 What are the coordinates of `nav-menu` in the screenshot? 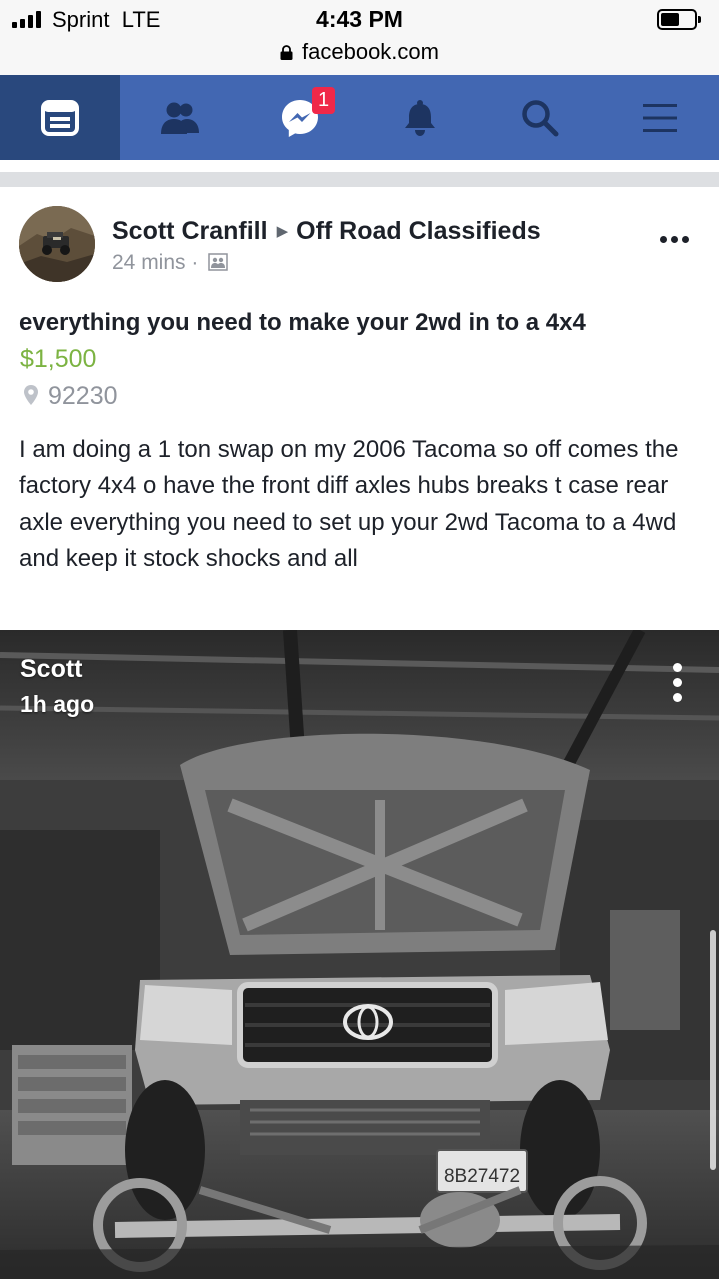 It's located at (659, 117).